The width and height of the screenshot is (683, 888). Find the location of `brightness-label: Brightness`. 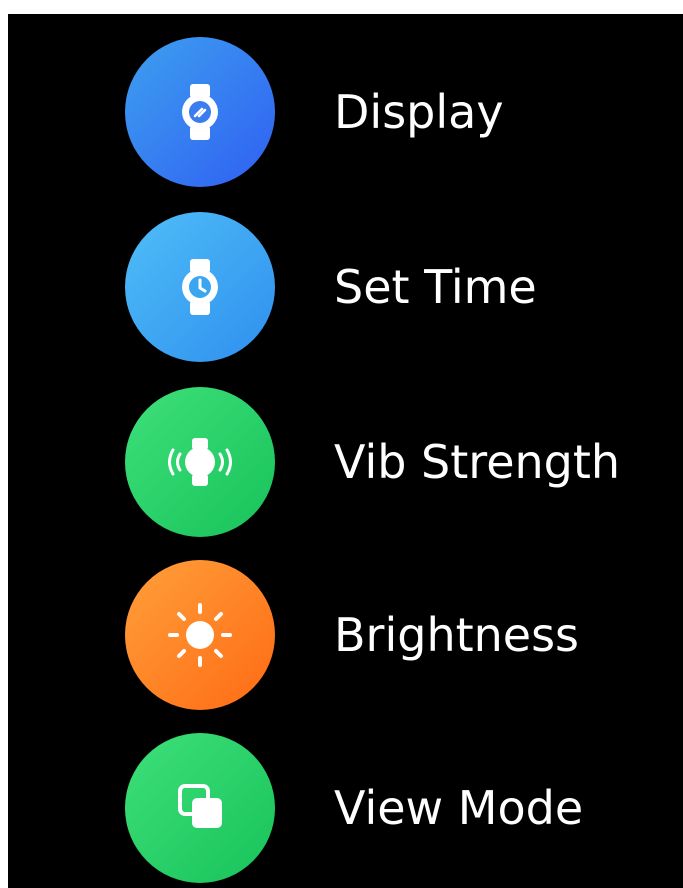

brightness-label: Brightness is located at coordinates (457, 635).